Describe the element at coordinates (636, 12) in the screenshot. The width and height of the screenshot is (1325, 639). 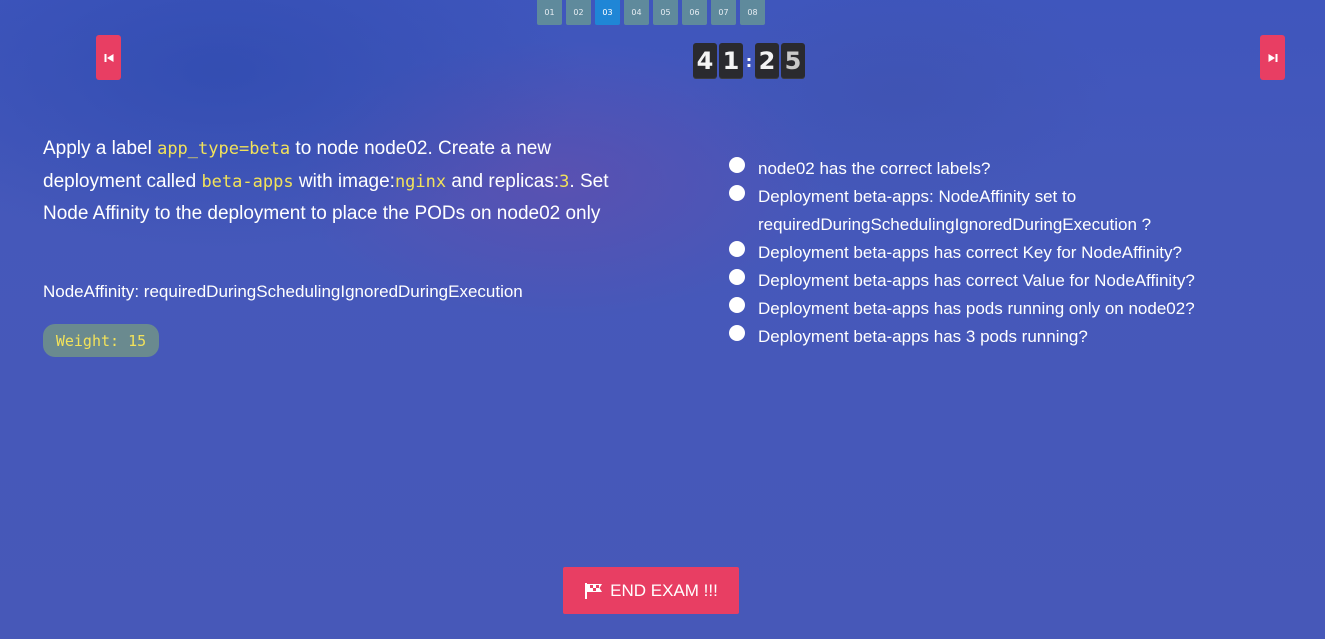
I see `question-nav-04: 04` at that location.